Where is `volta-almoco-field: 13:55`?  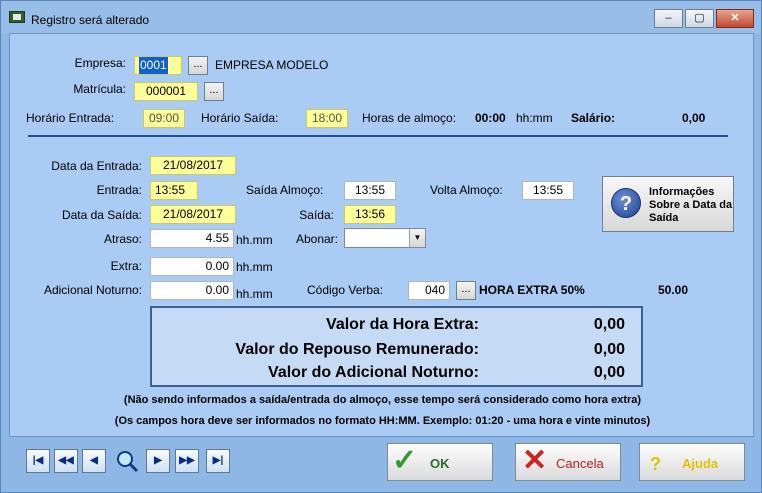 volta-almoco-field: 13:55 is located at coordinates (548, 190).